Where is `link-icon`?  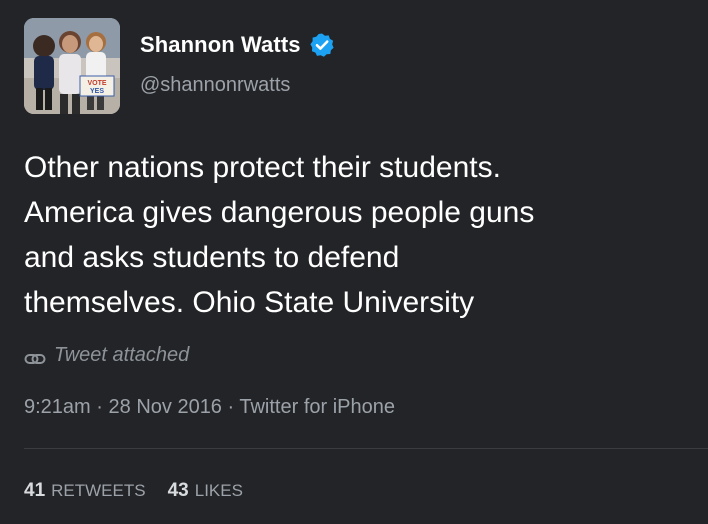
link-icon is located at coordinates (35, 356).